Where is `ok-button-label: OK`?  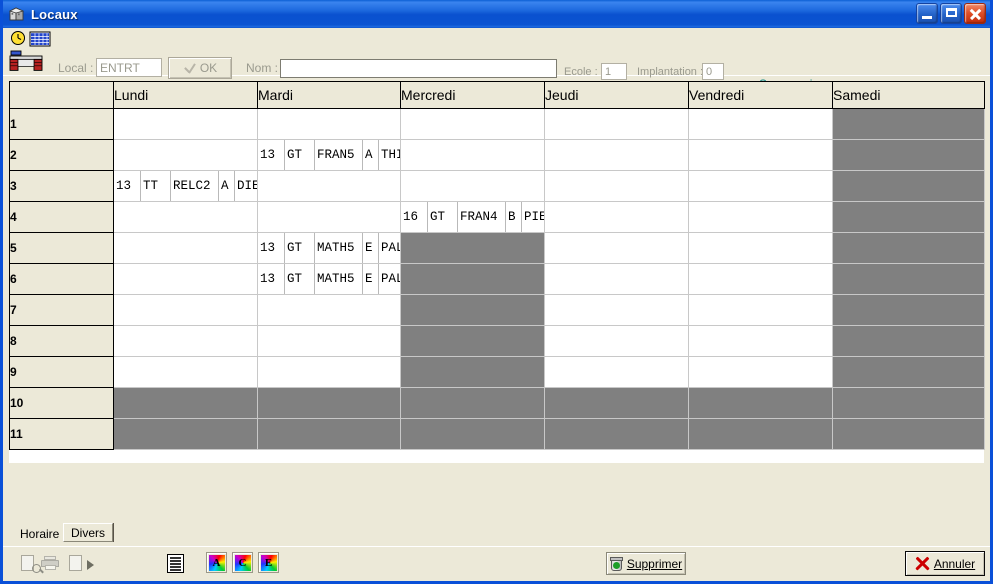
ok-button-label: OK is located at coordinates (208, 68).